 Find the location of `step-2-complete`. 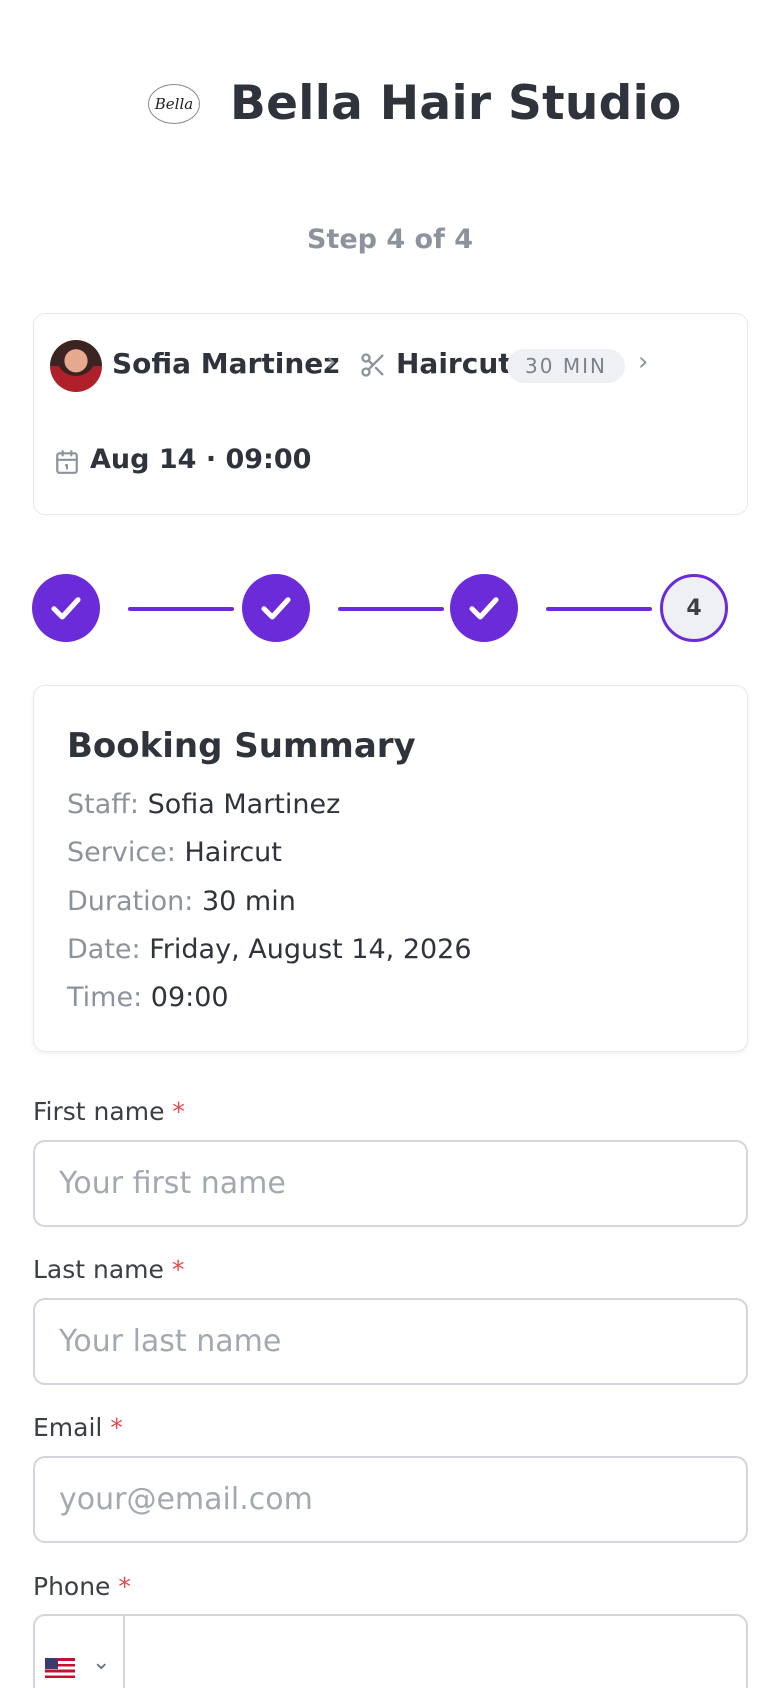

step-2-complete is located at coordinates (276, 608).